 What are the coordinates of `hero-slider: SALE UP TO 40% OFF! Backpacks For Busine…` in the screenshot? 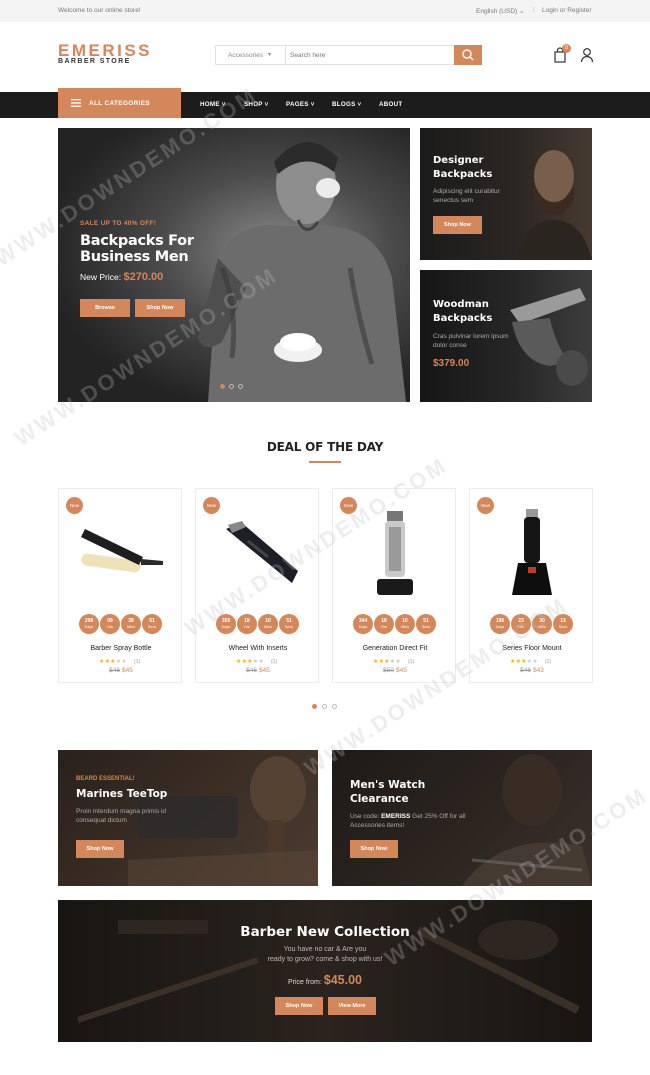 It's located at (234, 265).